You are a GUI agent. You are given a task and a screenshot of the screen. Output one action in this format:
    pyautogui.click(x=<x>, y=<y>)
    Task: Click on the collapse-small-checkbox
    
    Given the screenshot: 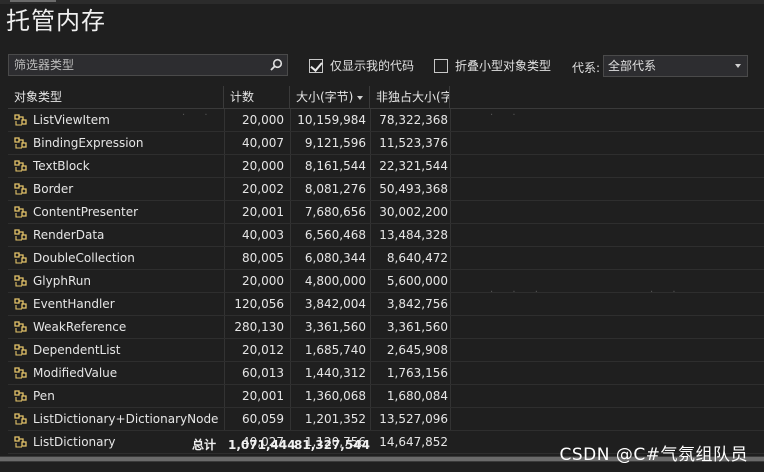 What is the action you would take?
    pyautogui.click(x=441, y=65)
    